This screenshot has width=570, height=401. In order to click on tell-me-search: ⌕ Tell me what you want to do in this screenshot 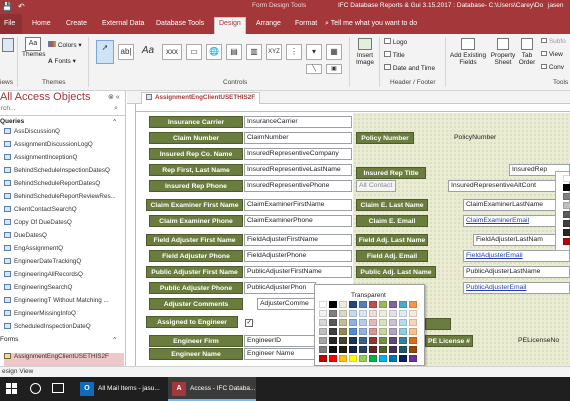, I will do `click(371, 24)`.